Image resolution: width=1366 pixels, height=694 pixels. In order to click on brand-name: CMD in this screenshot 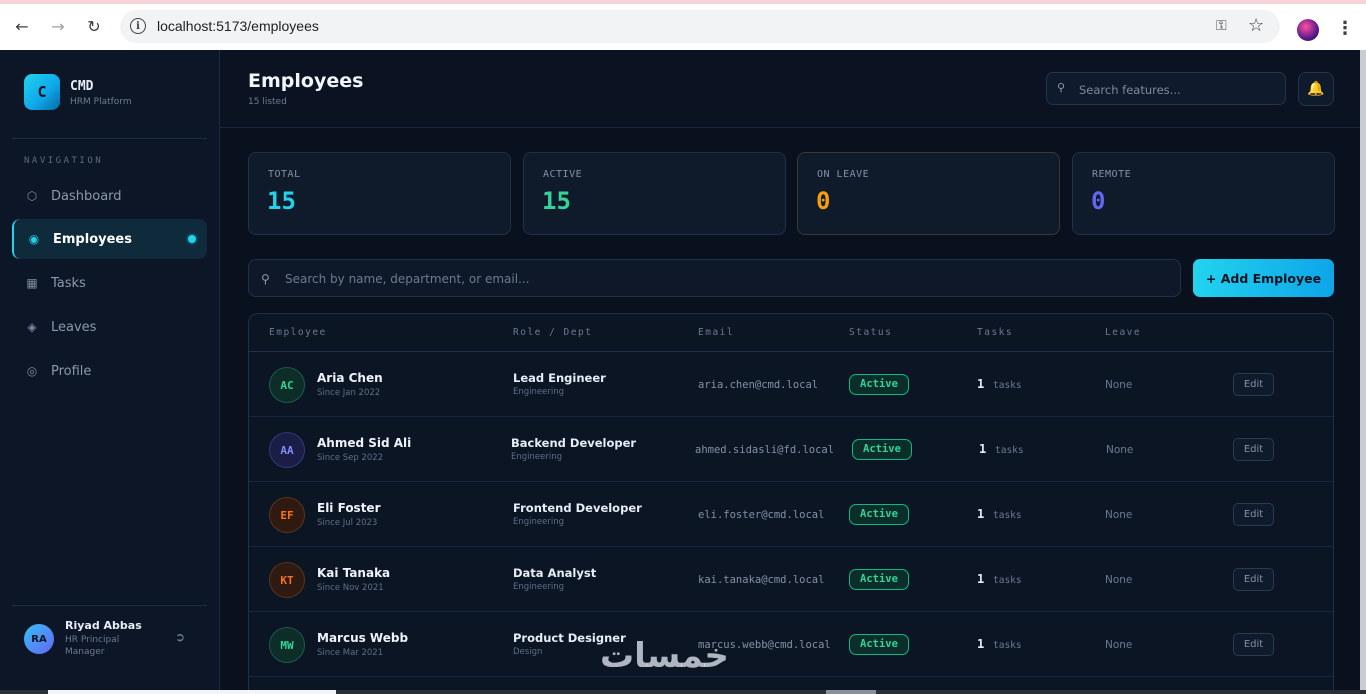, I will do `click(82, 86)`.